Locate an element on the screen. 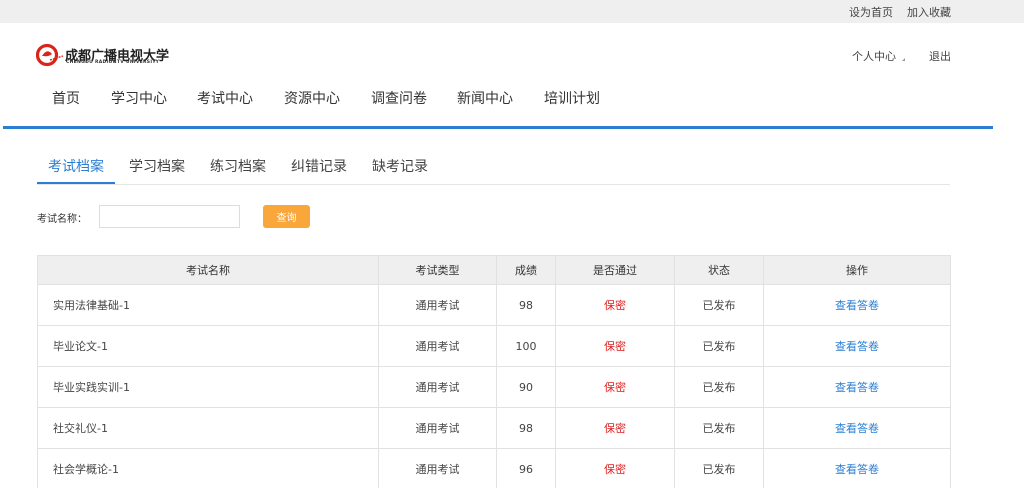  tab-study-records: 学习档案 is located at coordinates (157, 166).